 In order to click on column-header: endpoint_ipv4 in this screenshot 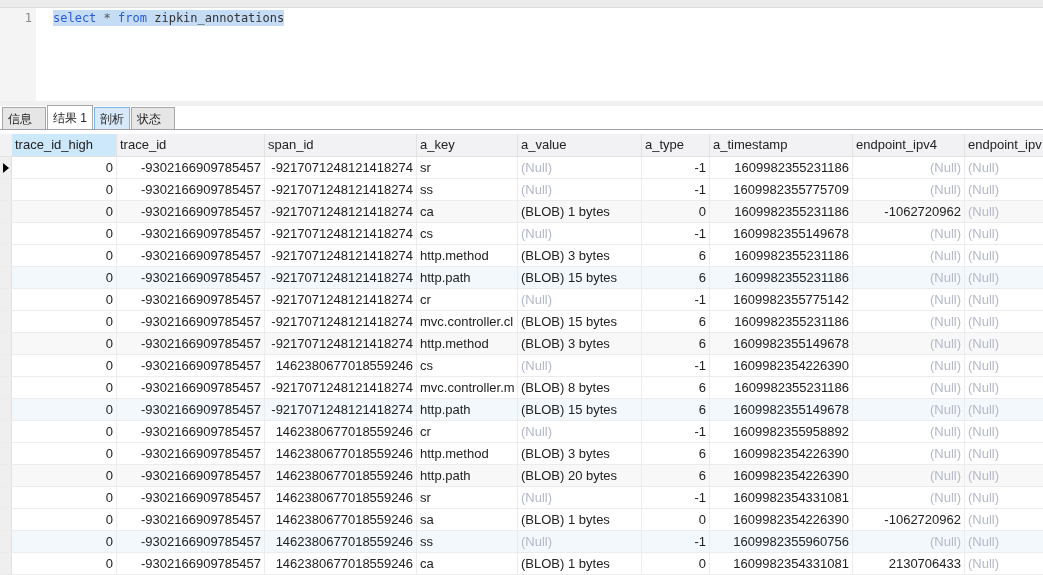, I will do `click(909, 145)`.